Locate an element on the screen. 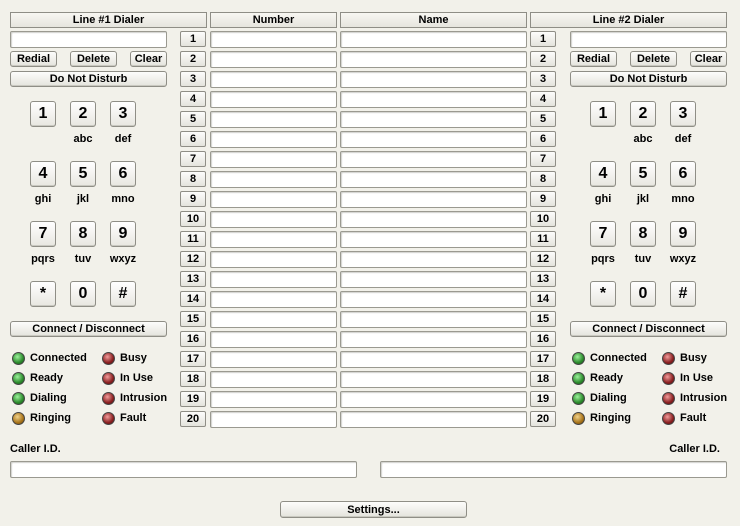  line2-speed-dial-button-14: 14 is located at coordinates (543, 299).